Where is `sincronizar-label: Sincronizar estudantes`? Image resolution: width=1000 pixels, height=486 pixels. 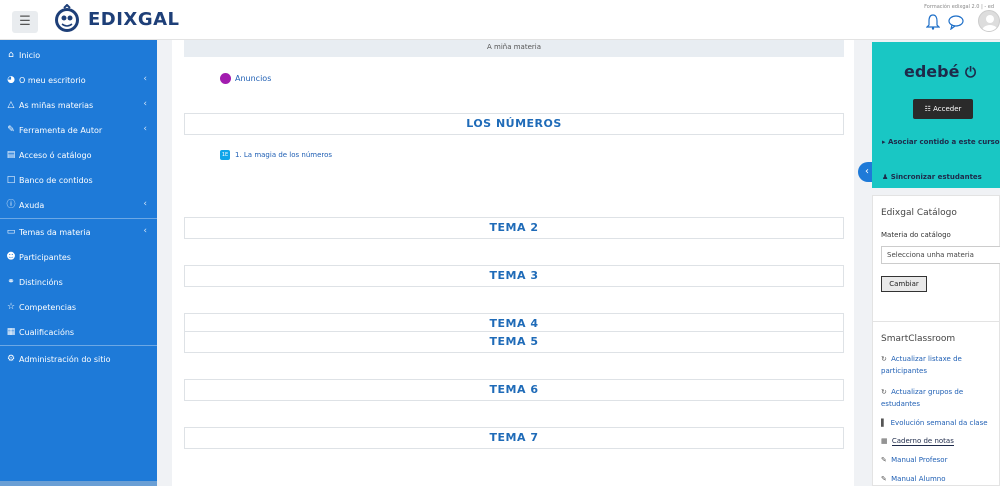 sincronizar-label: Sincronizar estudantes is located at coordinates (936, 177).